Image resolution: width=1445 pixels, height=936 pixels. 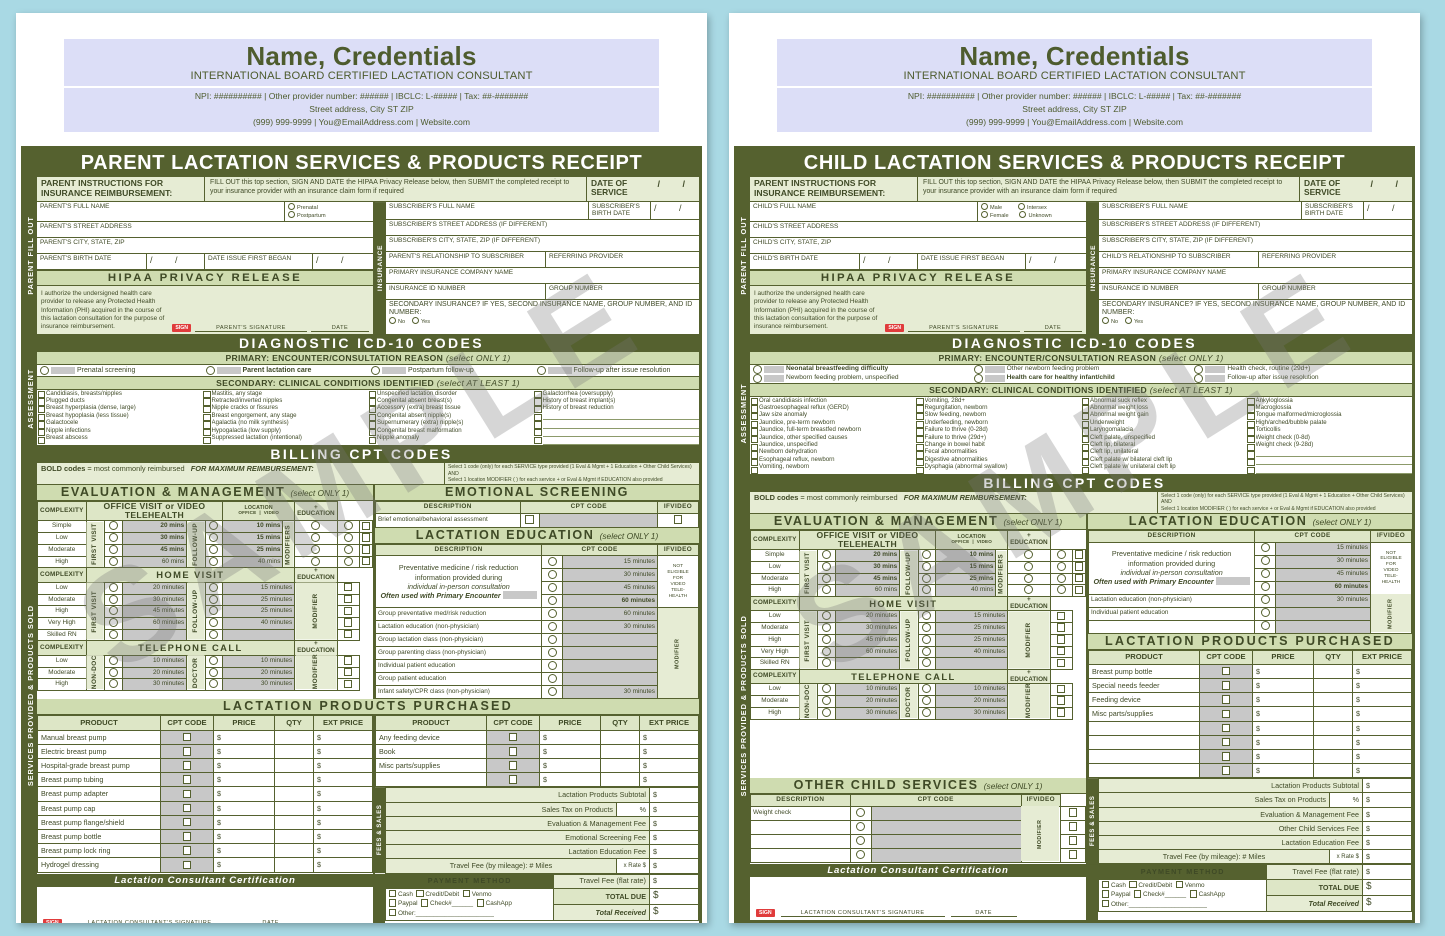 I want to click on radio-unknown, so click(x=1023, y=215).